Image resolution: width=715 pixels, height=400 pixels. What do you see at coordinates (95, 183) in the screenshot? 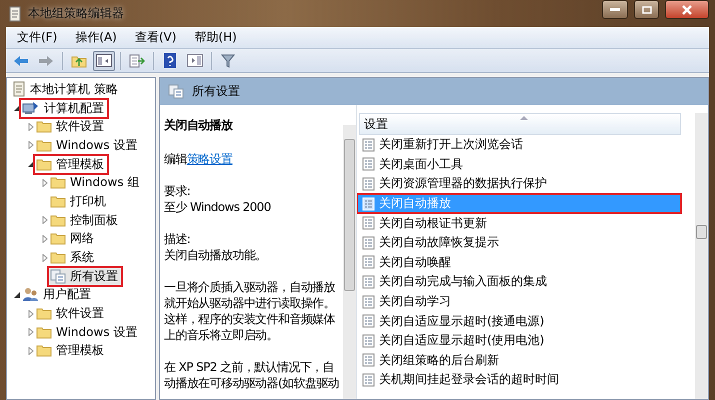
I see `tree-item: Windows 组` at bounding box center [95, 183].